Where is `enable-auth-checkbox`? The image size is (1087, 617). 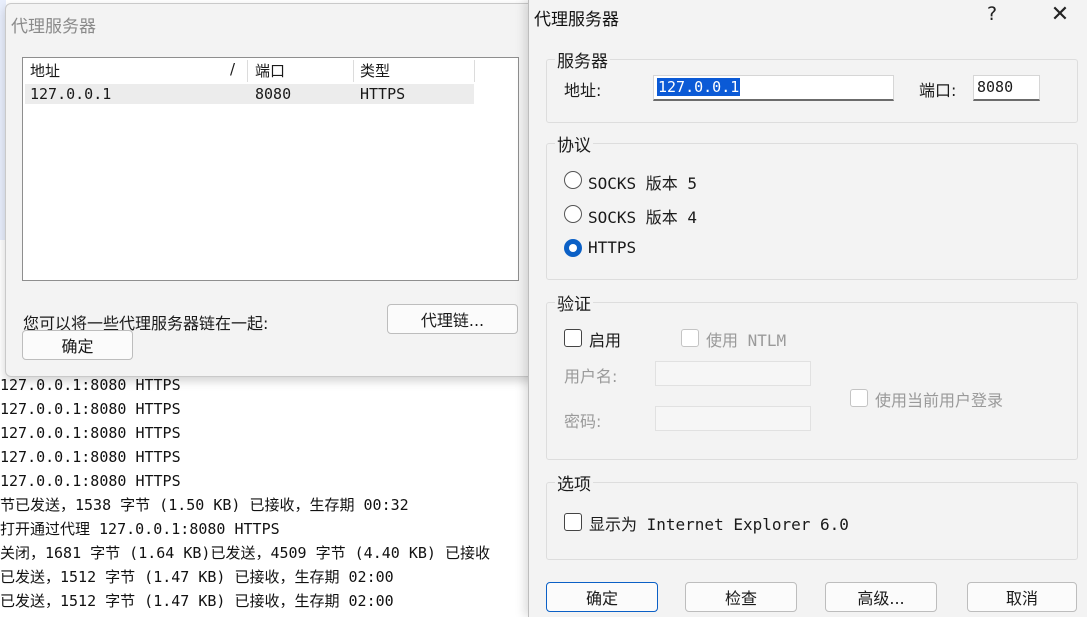 enable-auth-checkbox is located at coordinates (573, 338).